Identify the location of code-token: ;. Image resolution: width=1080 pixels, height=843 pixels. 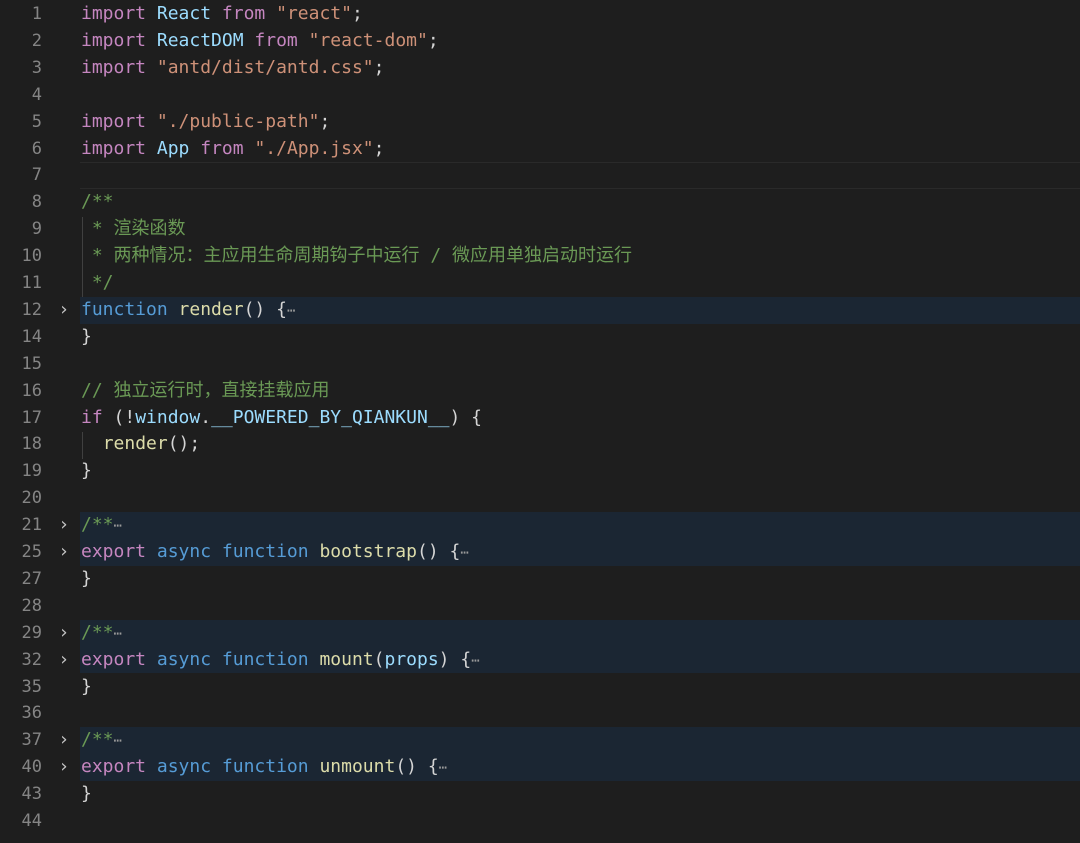
(325, 121).